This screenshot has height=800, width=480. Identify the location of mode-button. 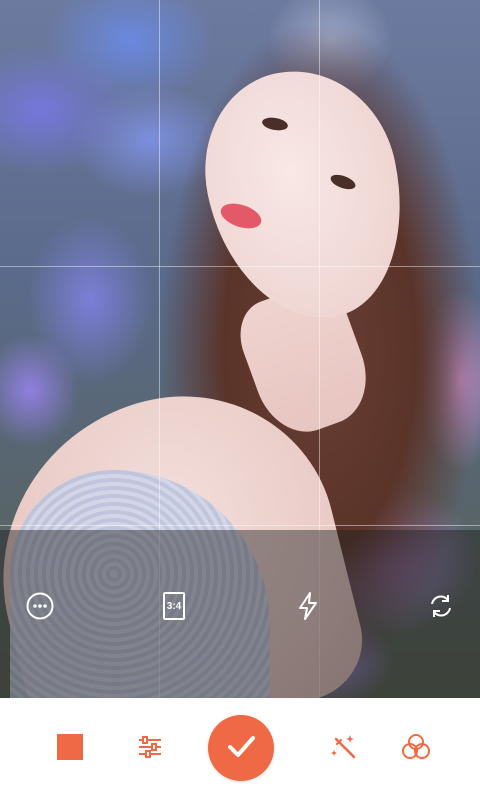
(70, 749).